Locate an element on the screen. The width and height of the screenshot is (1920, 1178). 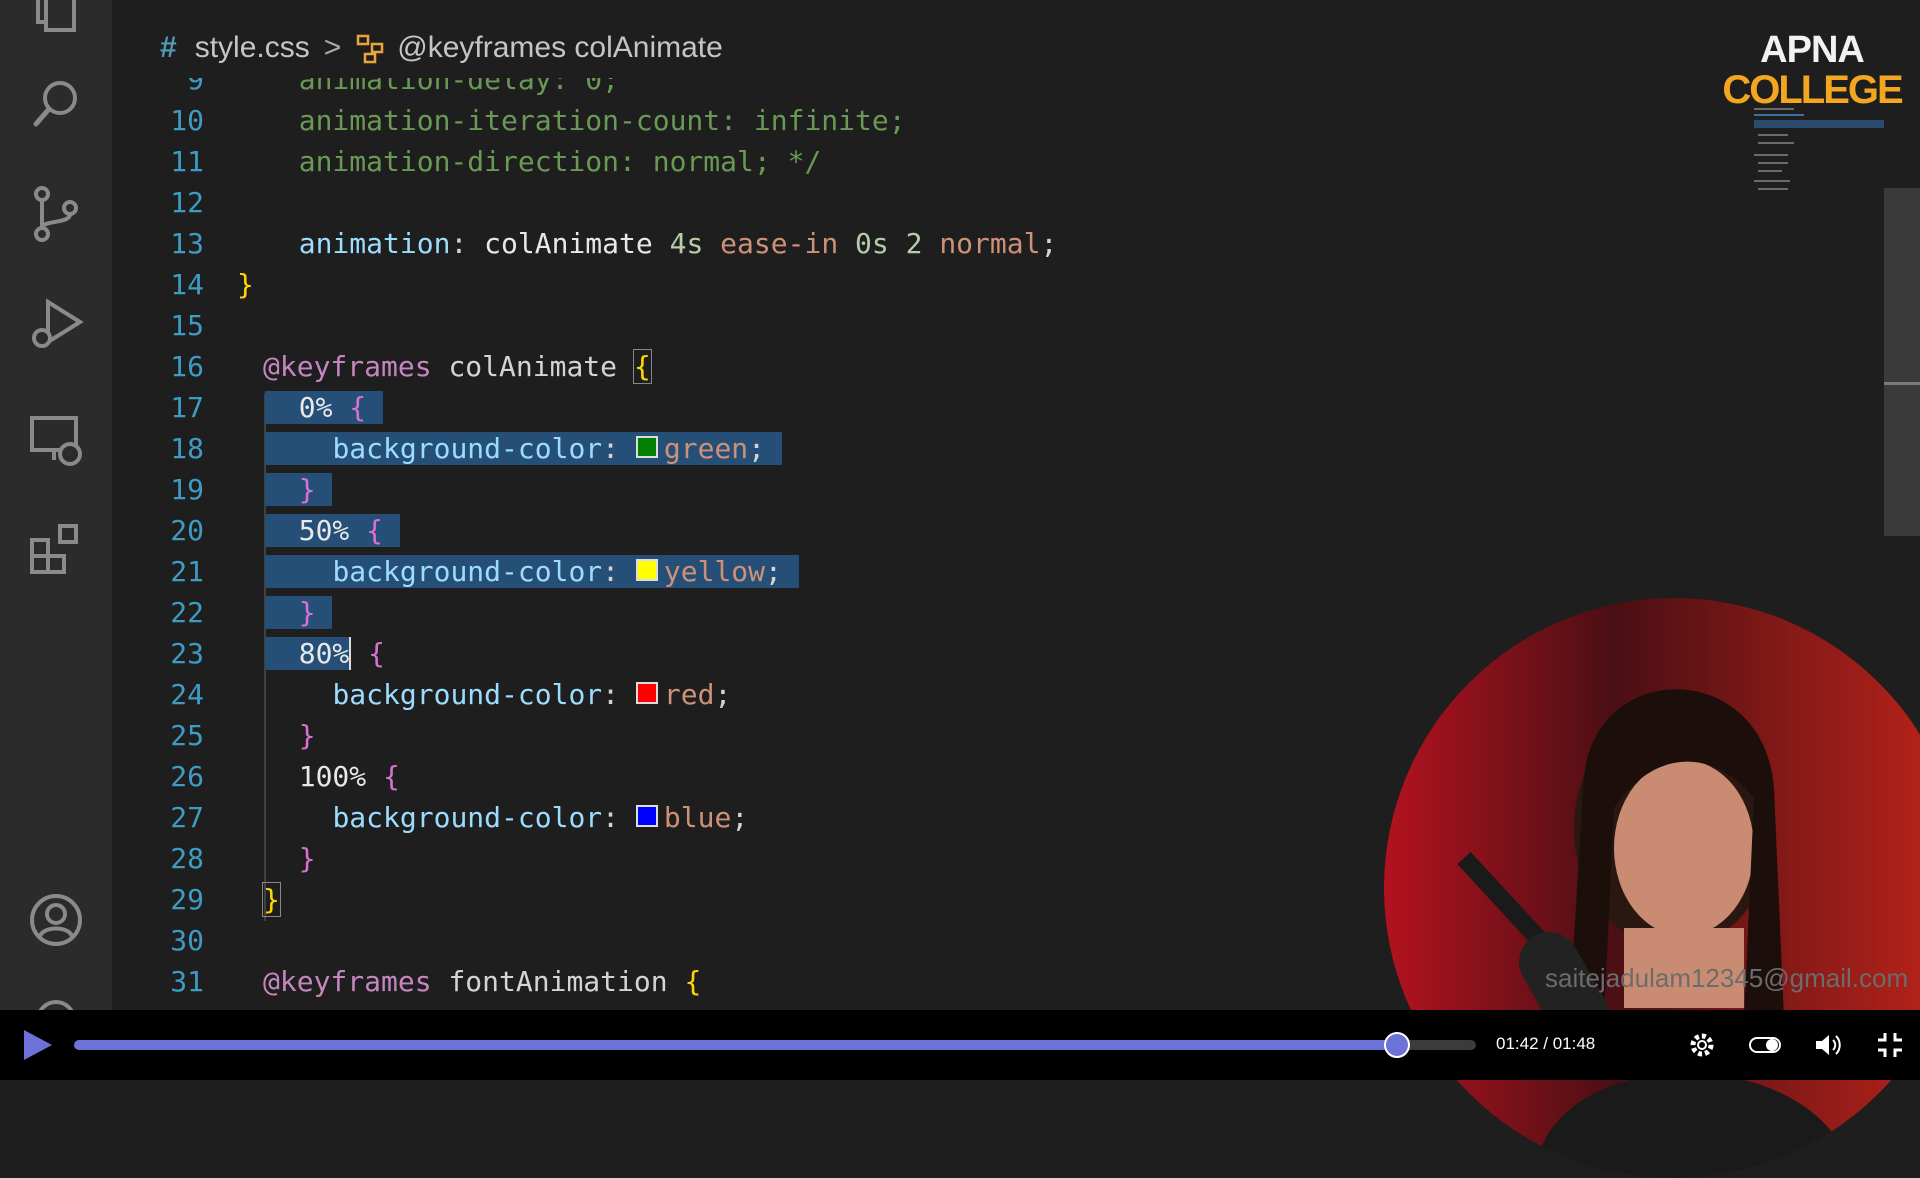
progress-knob is located at coordinates (1397, 1045).